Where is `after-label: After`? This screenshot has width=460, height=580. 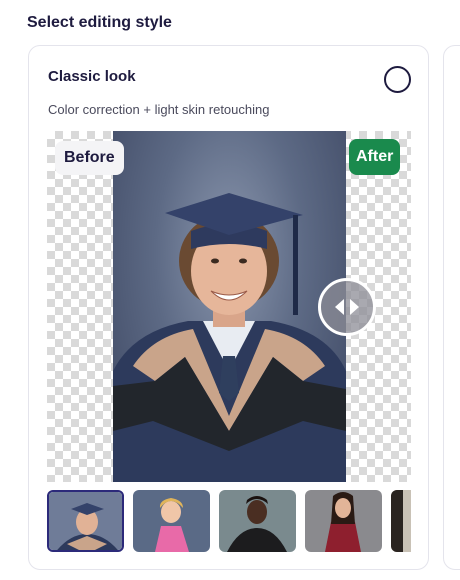
after-label: After is located at coordinates (375, 157).